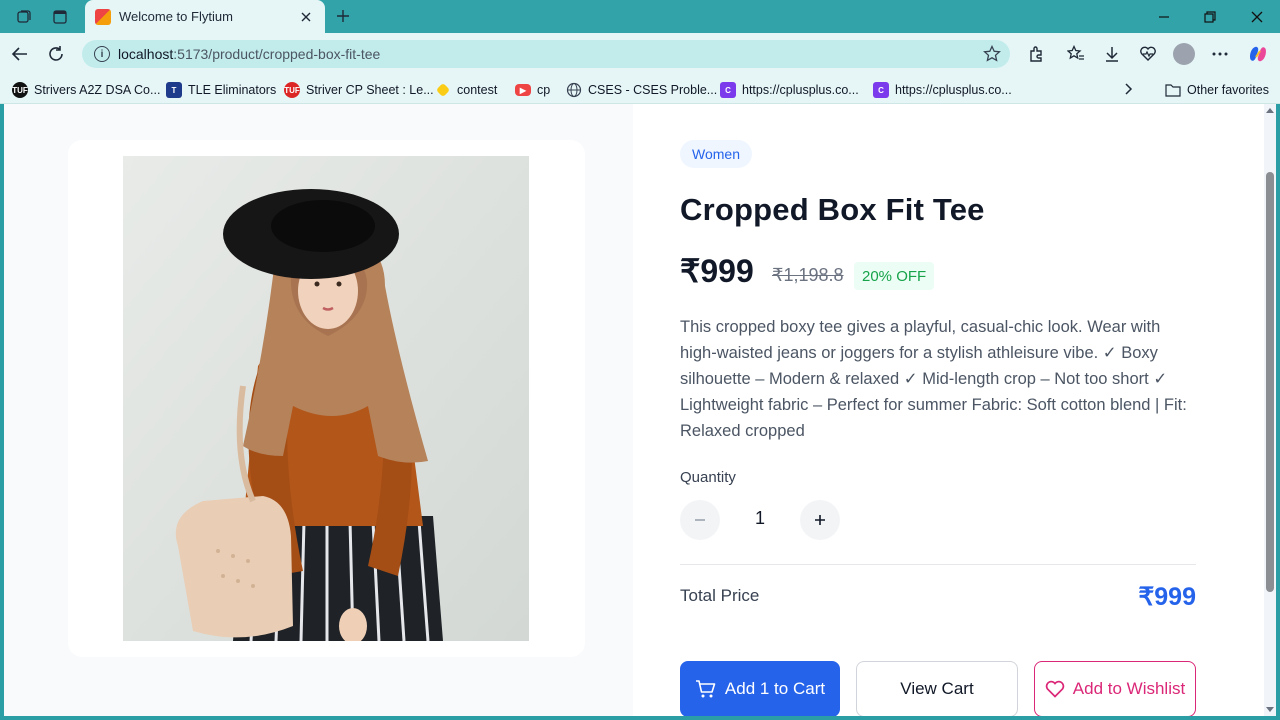 The image size is (1280, 720). I want to click on current-price: ₹999, so click(717, 271).